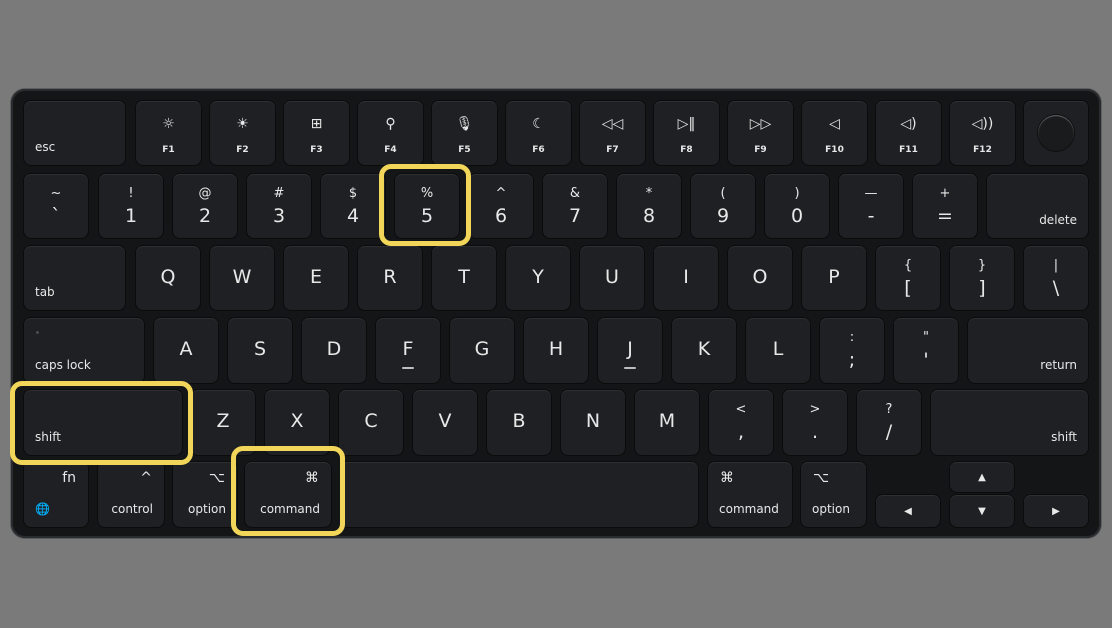  I want to click on key-label: return, so click(1058, 365).